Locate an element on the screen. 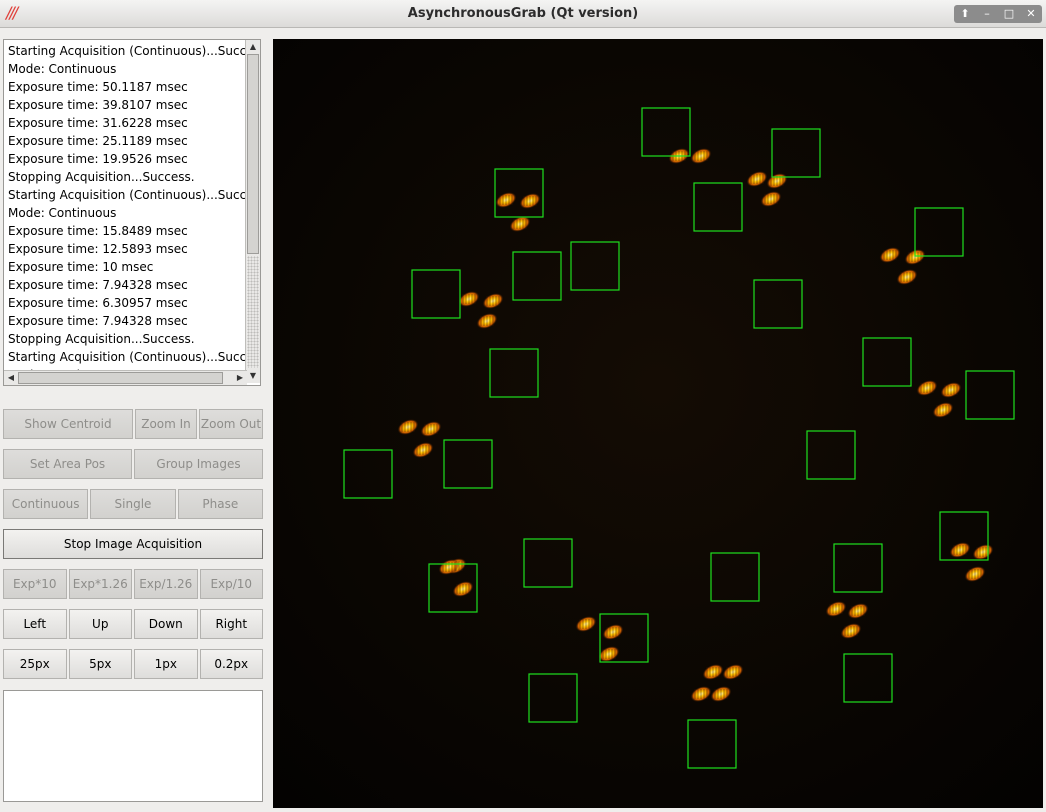 The width and height of the screenshot is (1046, 812). log-vertical-scrollbar: ▲ ▼ is located at coordinates (252, 211).